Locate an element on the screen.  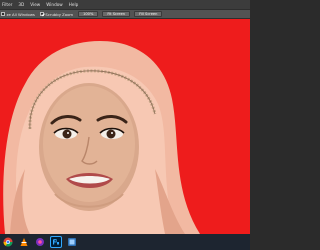
chrome-icon is located at coordinates (8, 242).